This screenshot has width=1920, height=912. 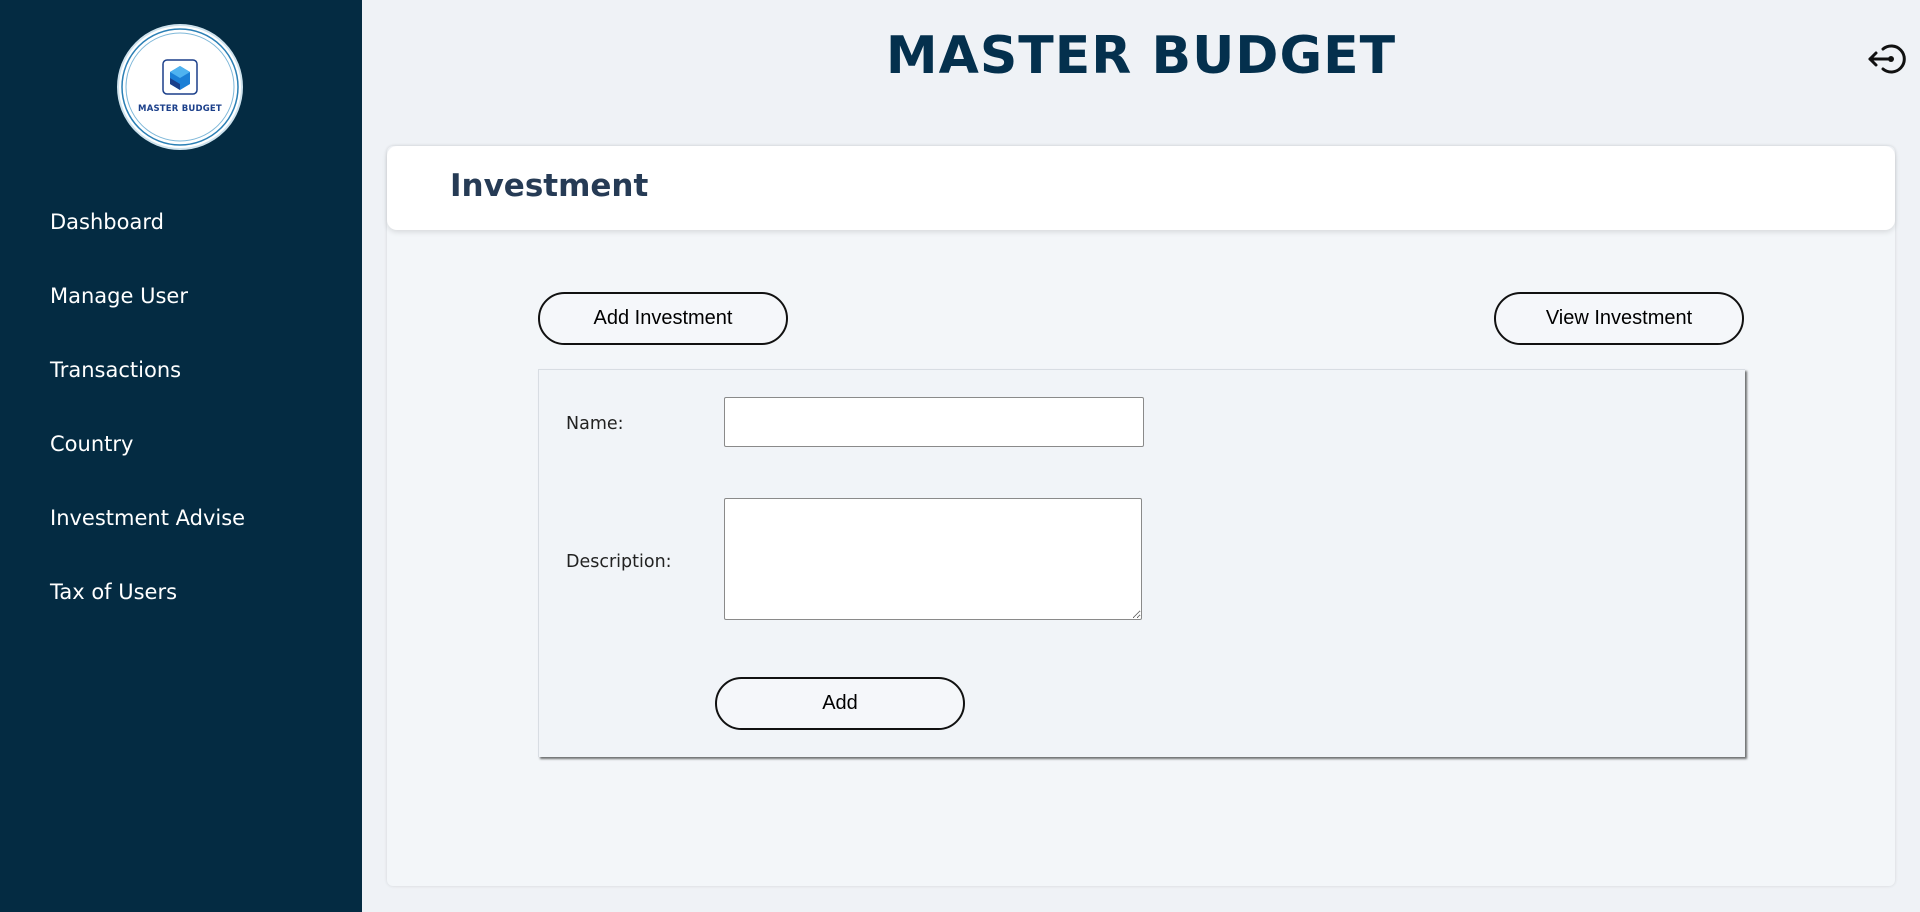 I want to click on sidebar-item-dashboard: Dashboard, so click(x=181, y=222).